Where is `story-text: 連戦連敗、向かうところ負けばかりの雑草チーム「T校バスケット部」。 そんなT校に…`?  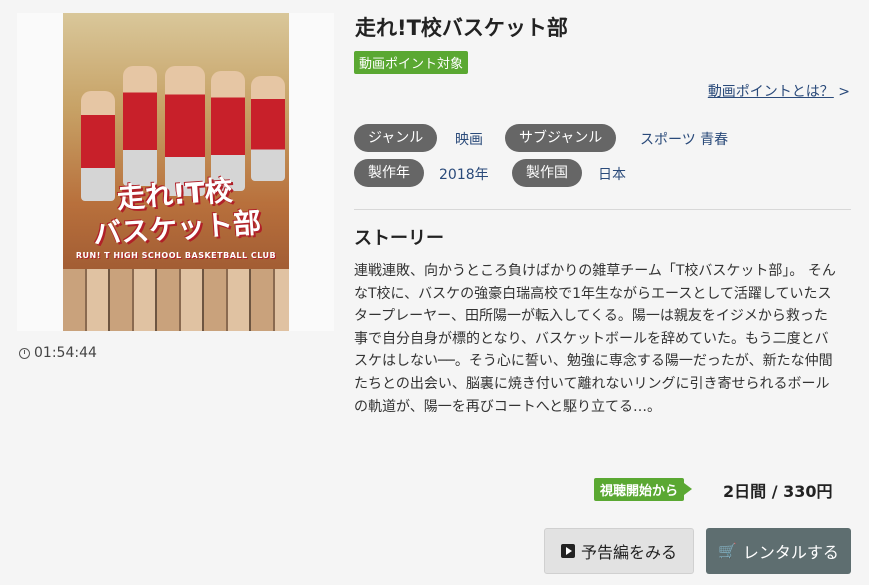 story-text: 連戦連敗、向かうところ負けばかりの雑草チーム「T校バスケット部」。 そんなT校に… is located at coordinates (595, 339).